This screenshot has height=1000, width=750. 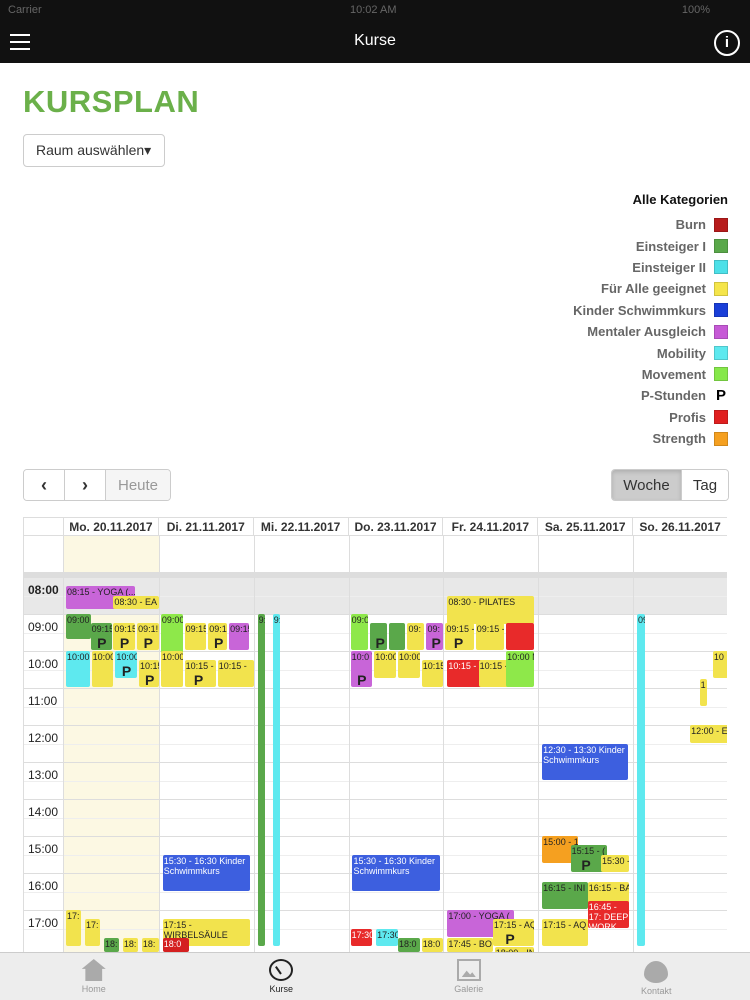 What do you see at coordinates (615, 860) in the screenshot?
I see `event-label: 15:30 -` at bounding box center [615, 860].